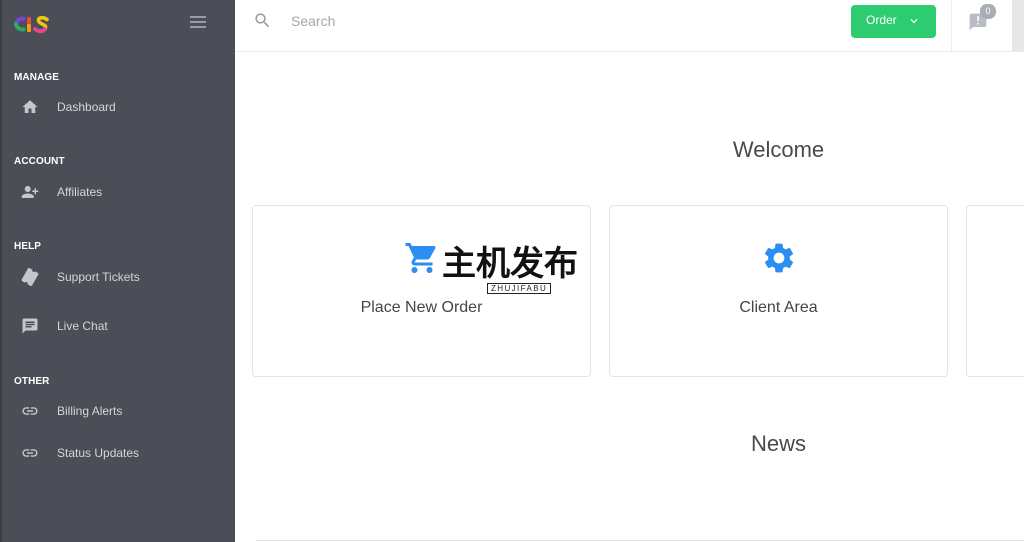 This screenshot has width=1024, height=542. What do you see at coordinates (988, 11) in the screenshot?
I see `notification-count-badge: 0` at bounding box center [988, 11].